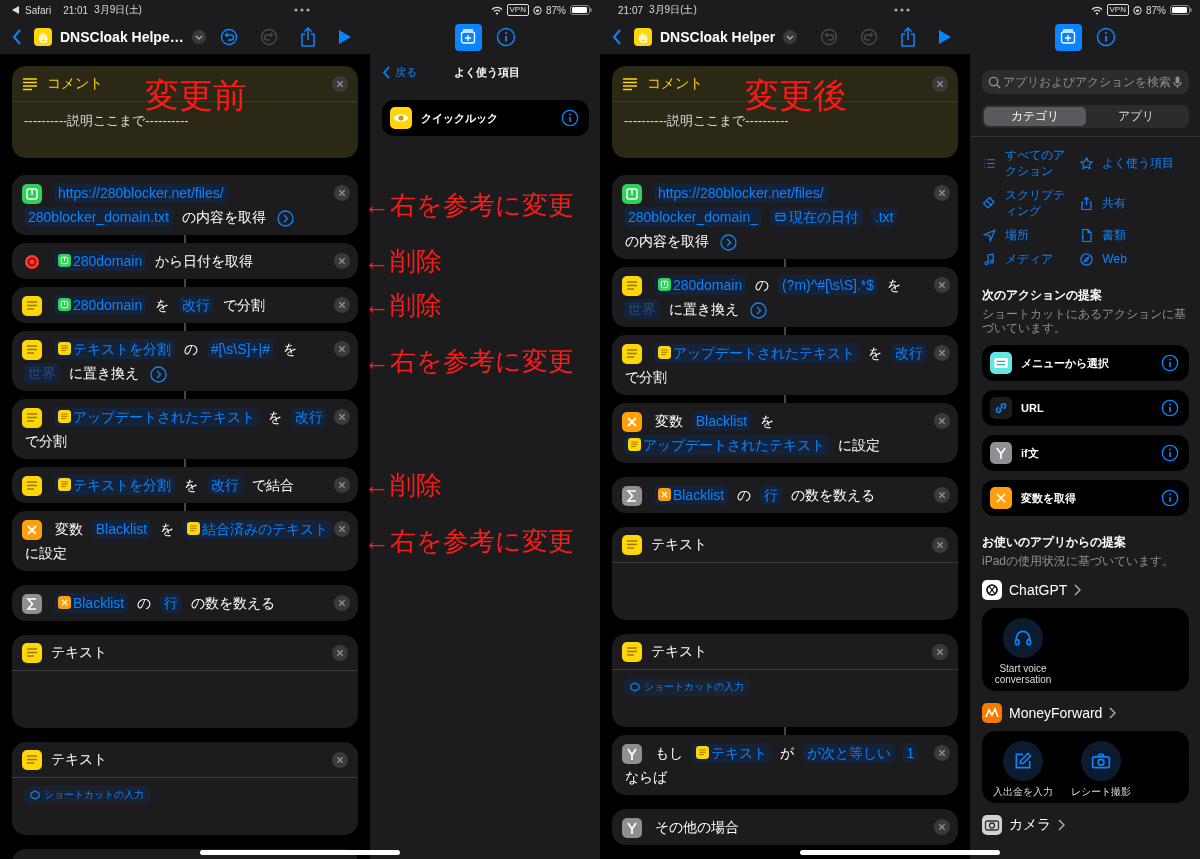 This screenshot has width=1200, height=859. I want to click on undo-button, so click(229, 37).